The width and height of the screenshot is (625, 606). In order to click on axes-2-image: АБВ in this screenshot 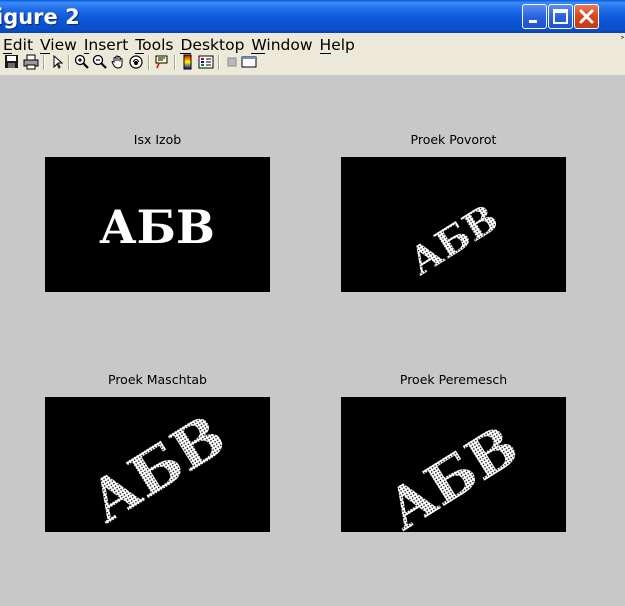, I will do `click(453, 224)`.